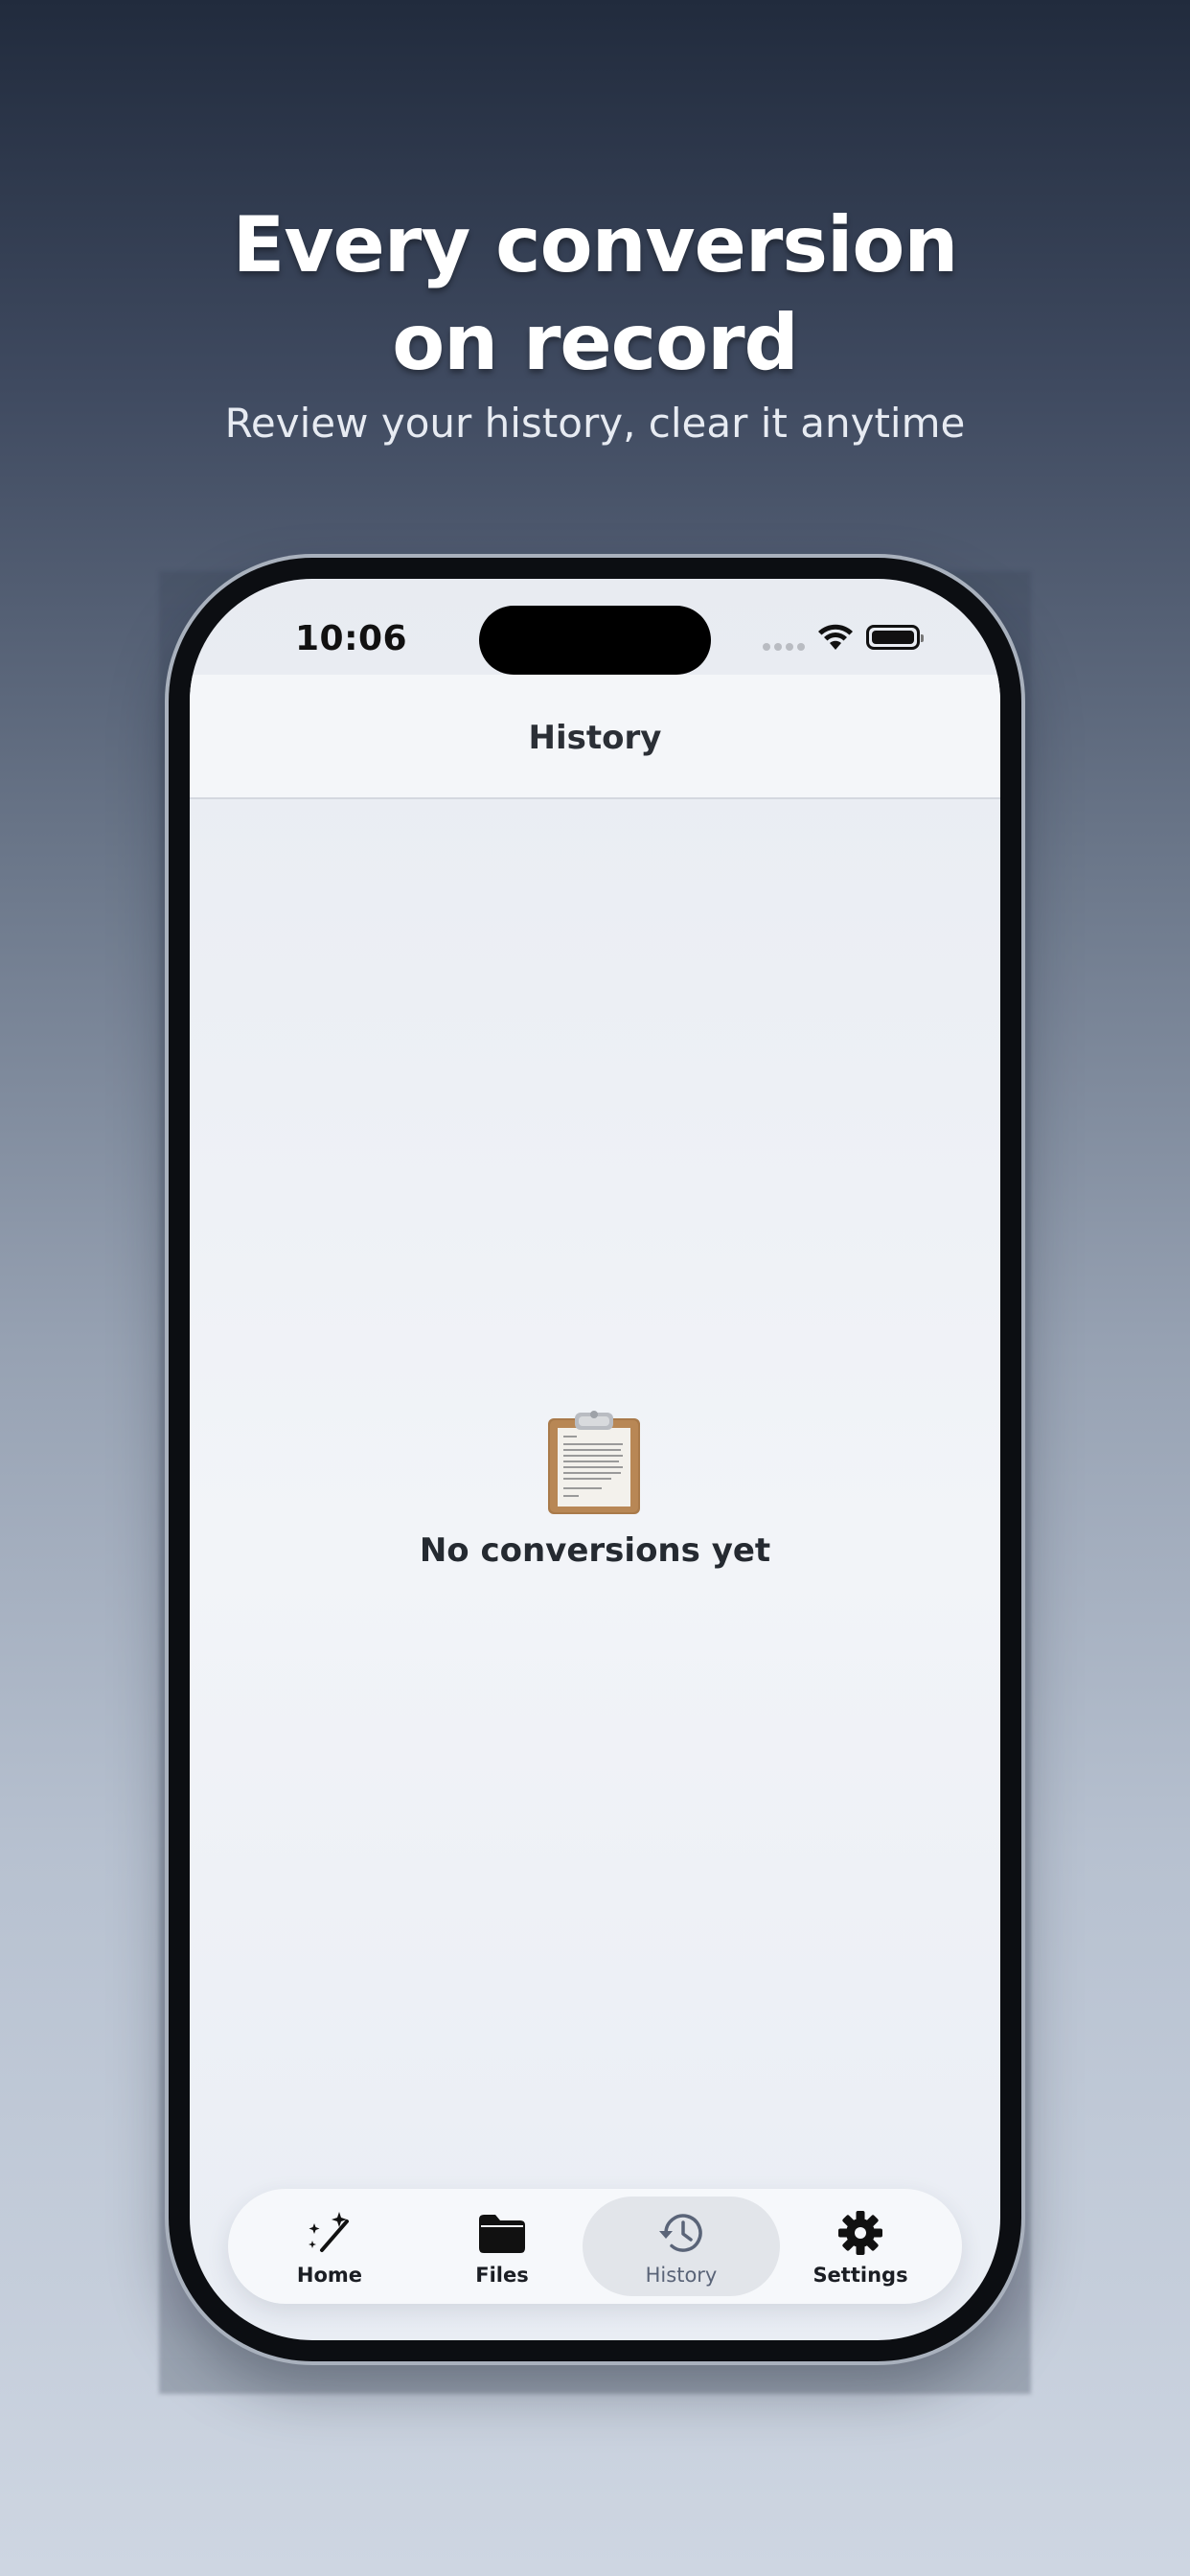 This screenshot has height=2576, width=1190. I want to click on dynamic-island, so click(595, 640).